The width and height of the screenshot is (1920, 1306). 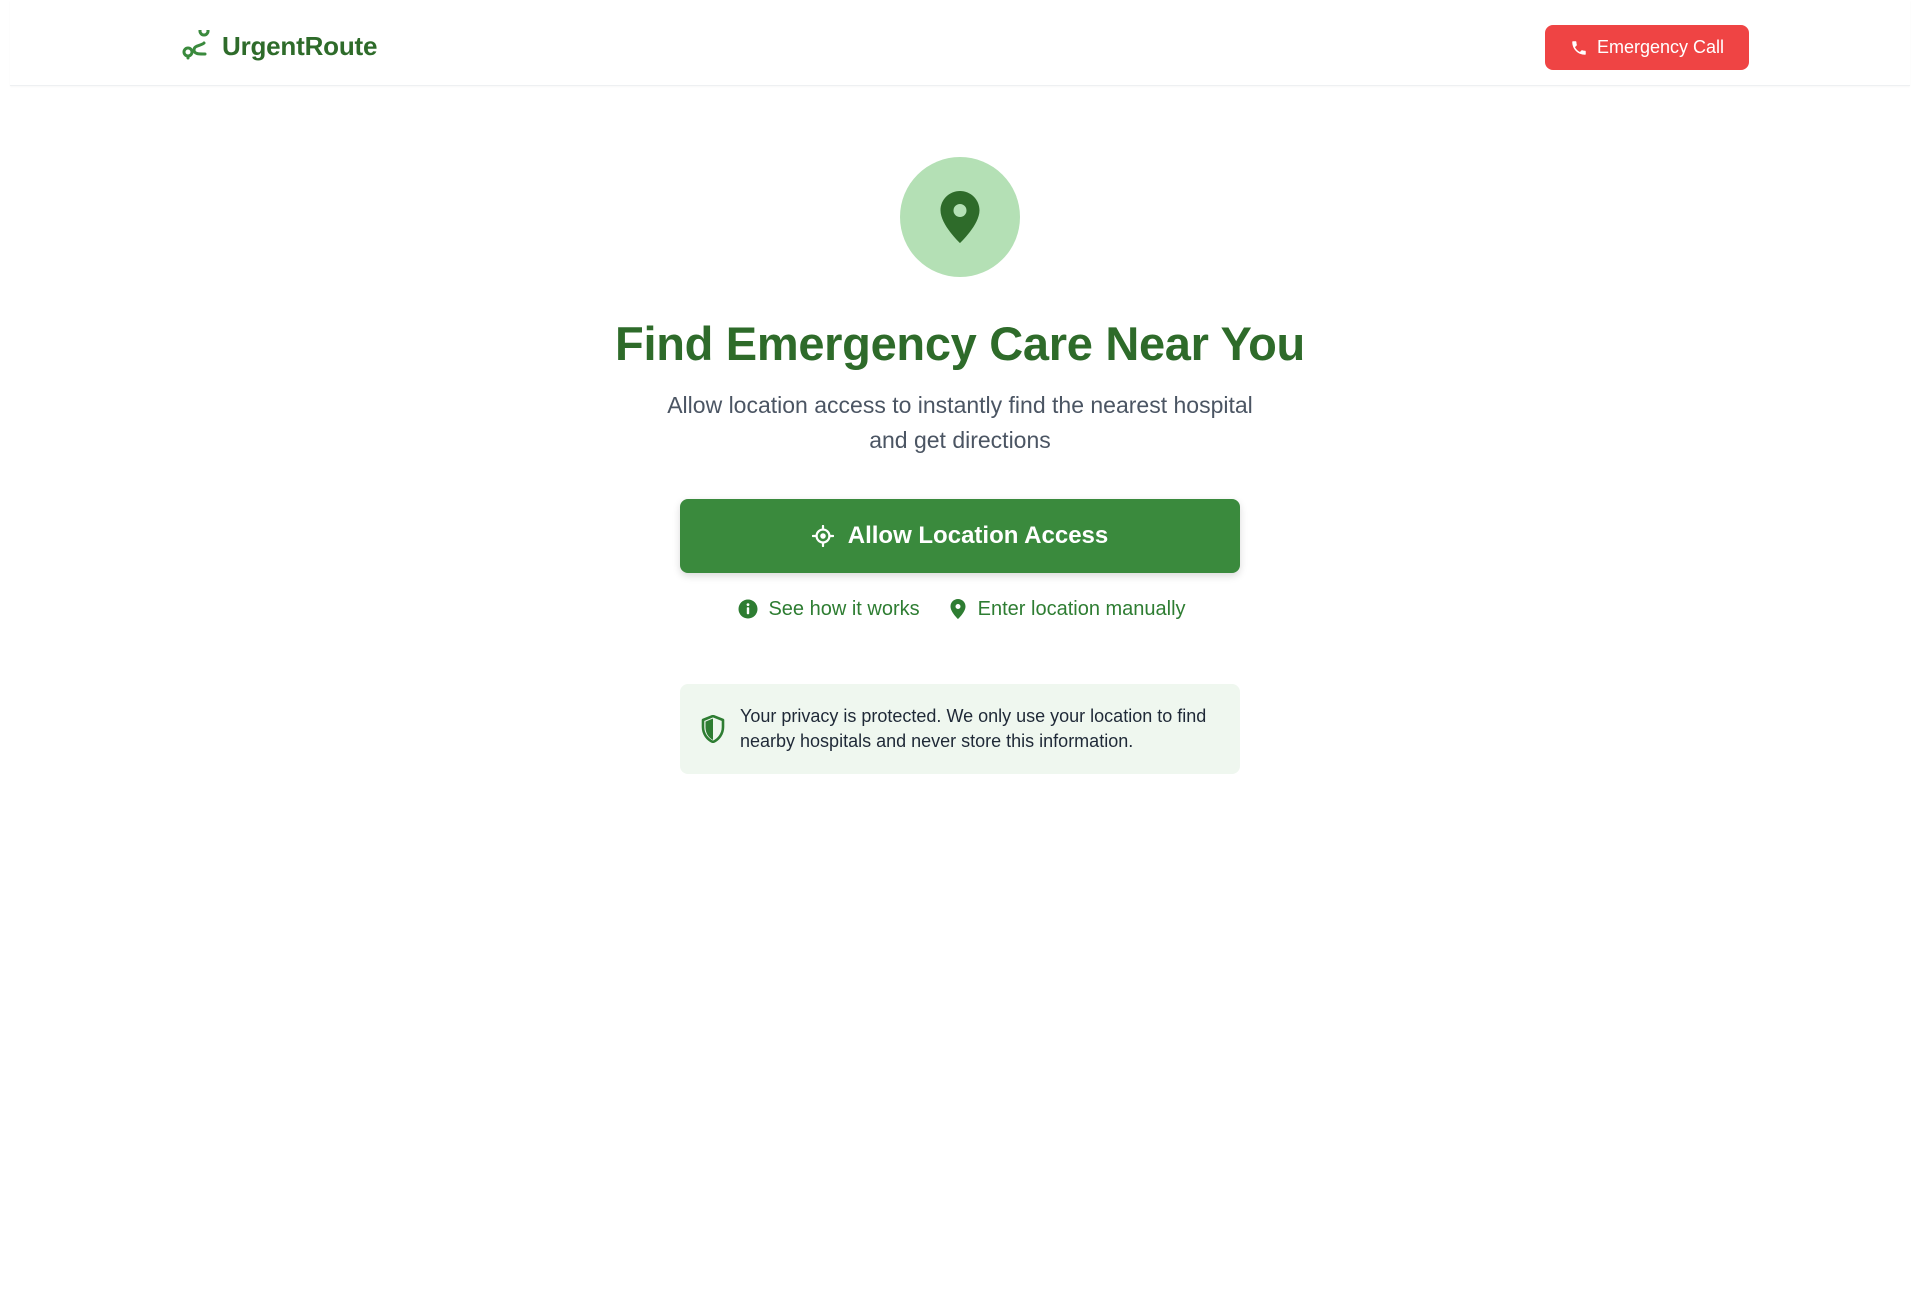 What do you see at coordinates (978, 535) in the screenshot?
I see `allow-location-label: Allow Location Access` at bounding box center [978, 535].